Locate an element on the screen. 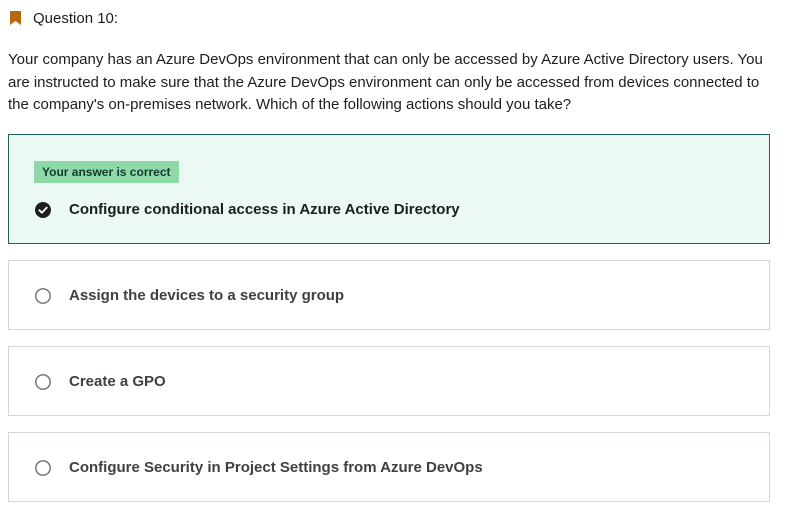 Image resolution: width=790 pixels, height=512 pixels. question-header: Question 10: is located at coordinates (64, 18).